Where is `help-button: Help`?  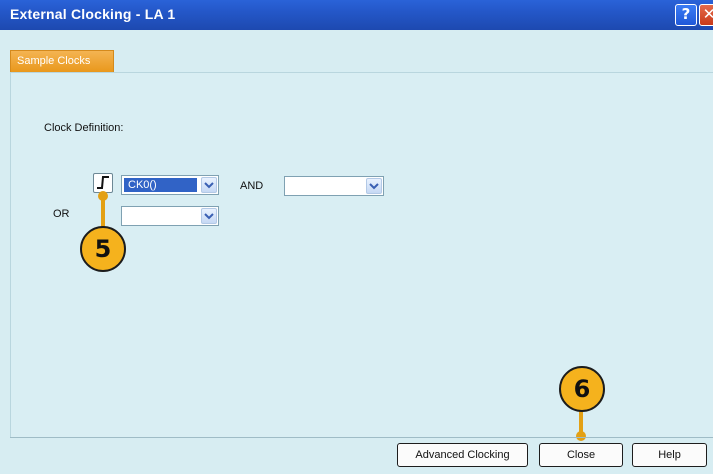
help-button: Help is located at coordinates (669, 455).